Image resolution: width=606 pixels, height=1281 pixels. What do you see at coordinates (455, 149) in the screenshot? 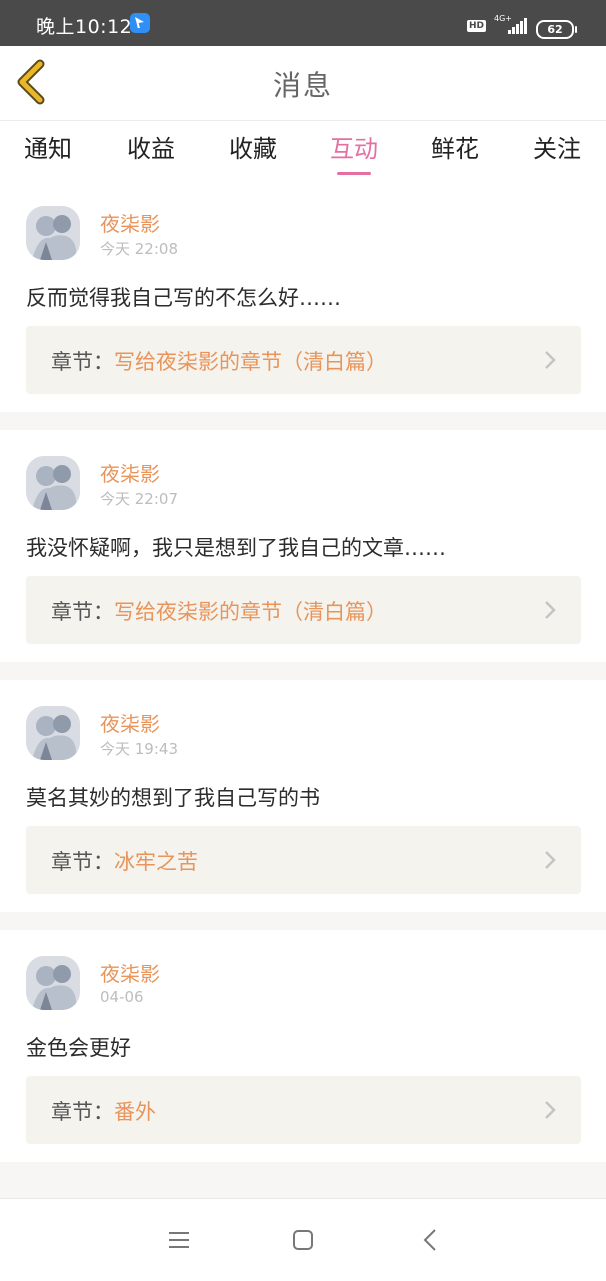
I see `tab-label: 鲜花` at bounding box center [455, 149].